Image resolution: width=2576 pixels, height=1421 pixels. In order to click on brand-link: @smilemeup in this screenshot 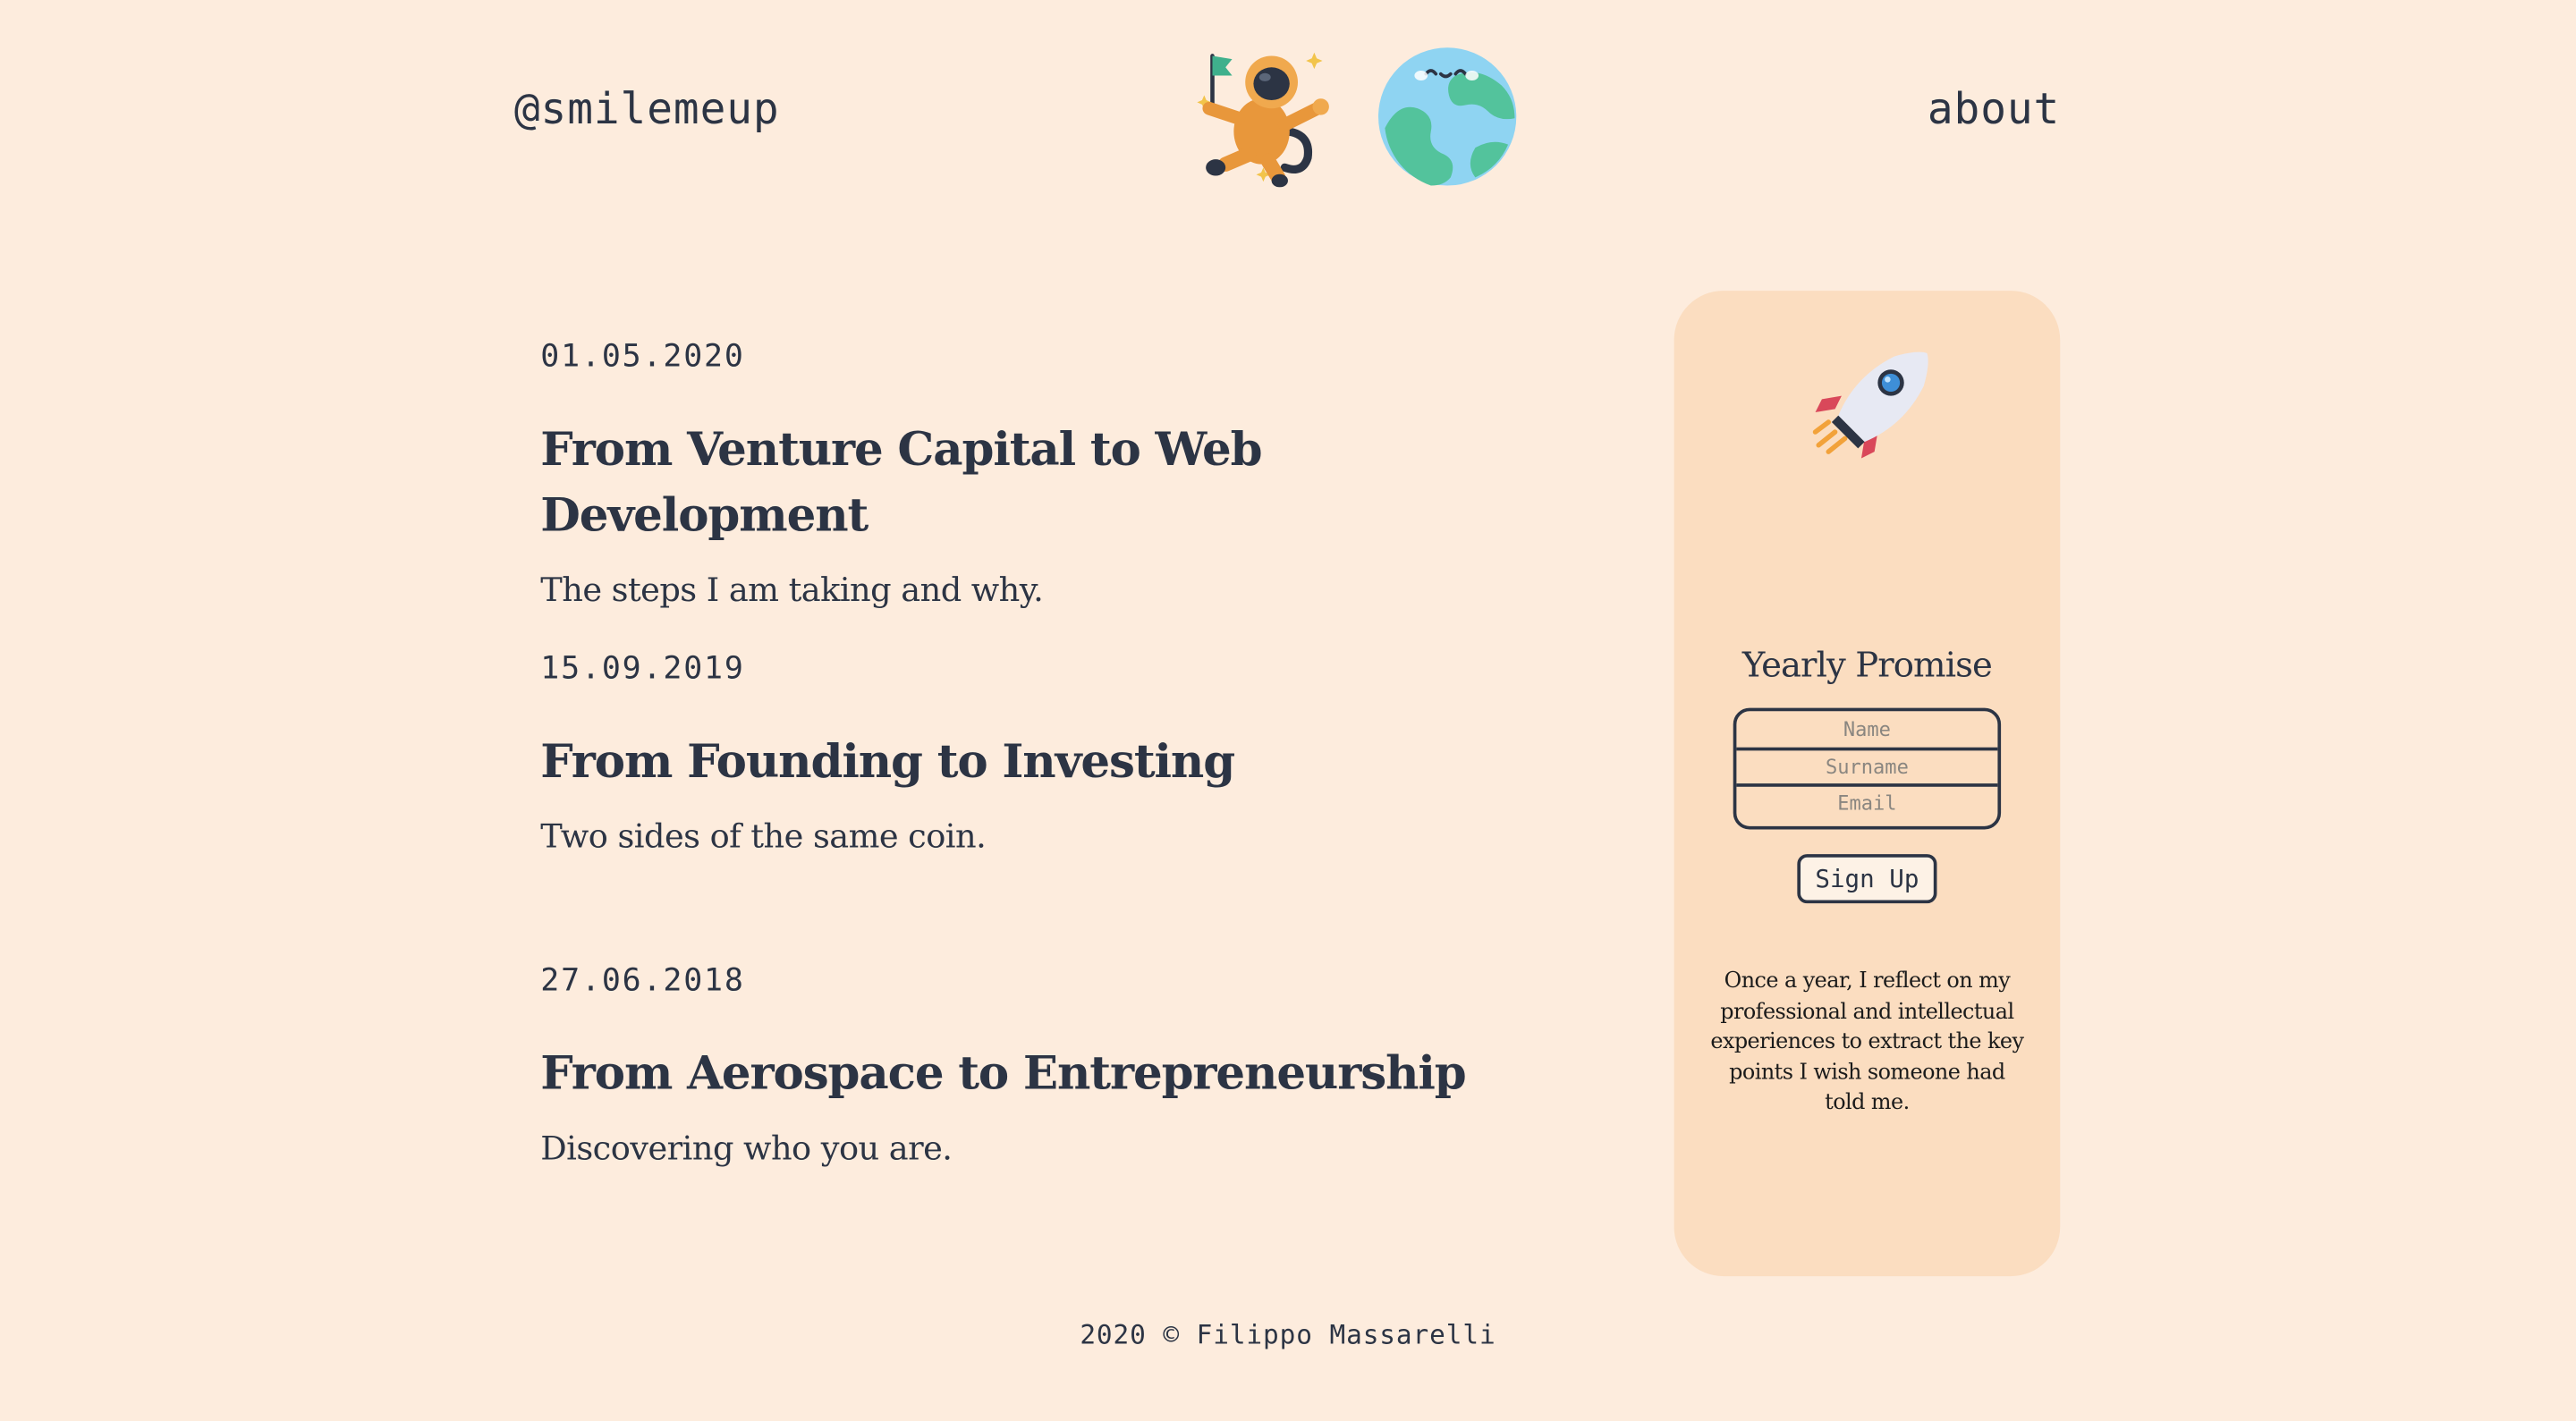, I will do `click(647, 110)`.